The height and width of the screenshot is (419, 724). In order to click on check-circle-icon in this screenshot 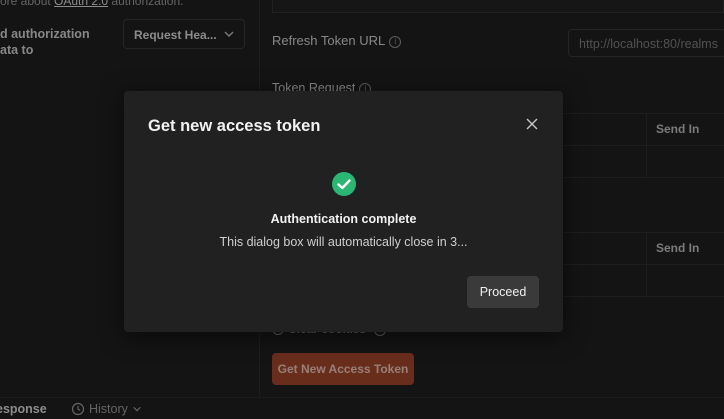, I will do `click(344, 184)`.